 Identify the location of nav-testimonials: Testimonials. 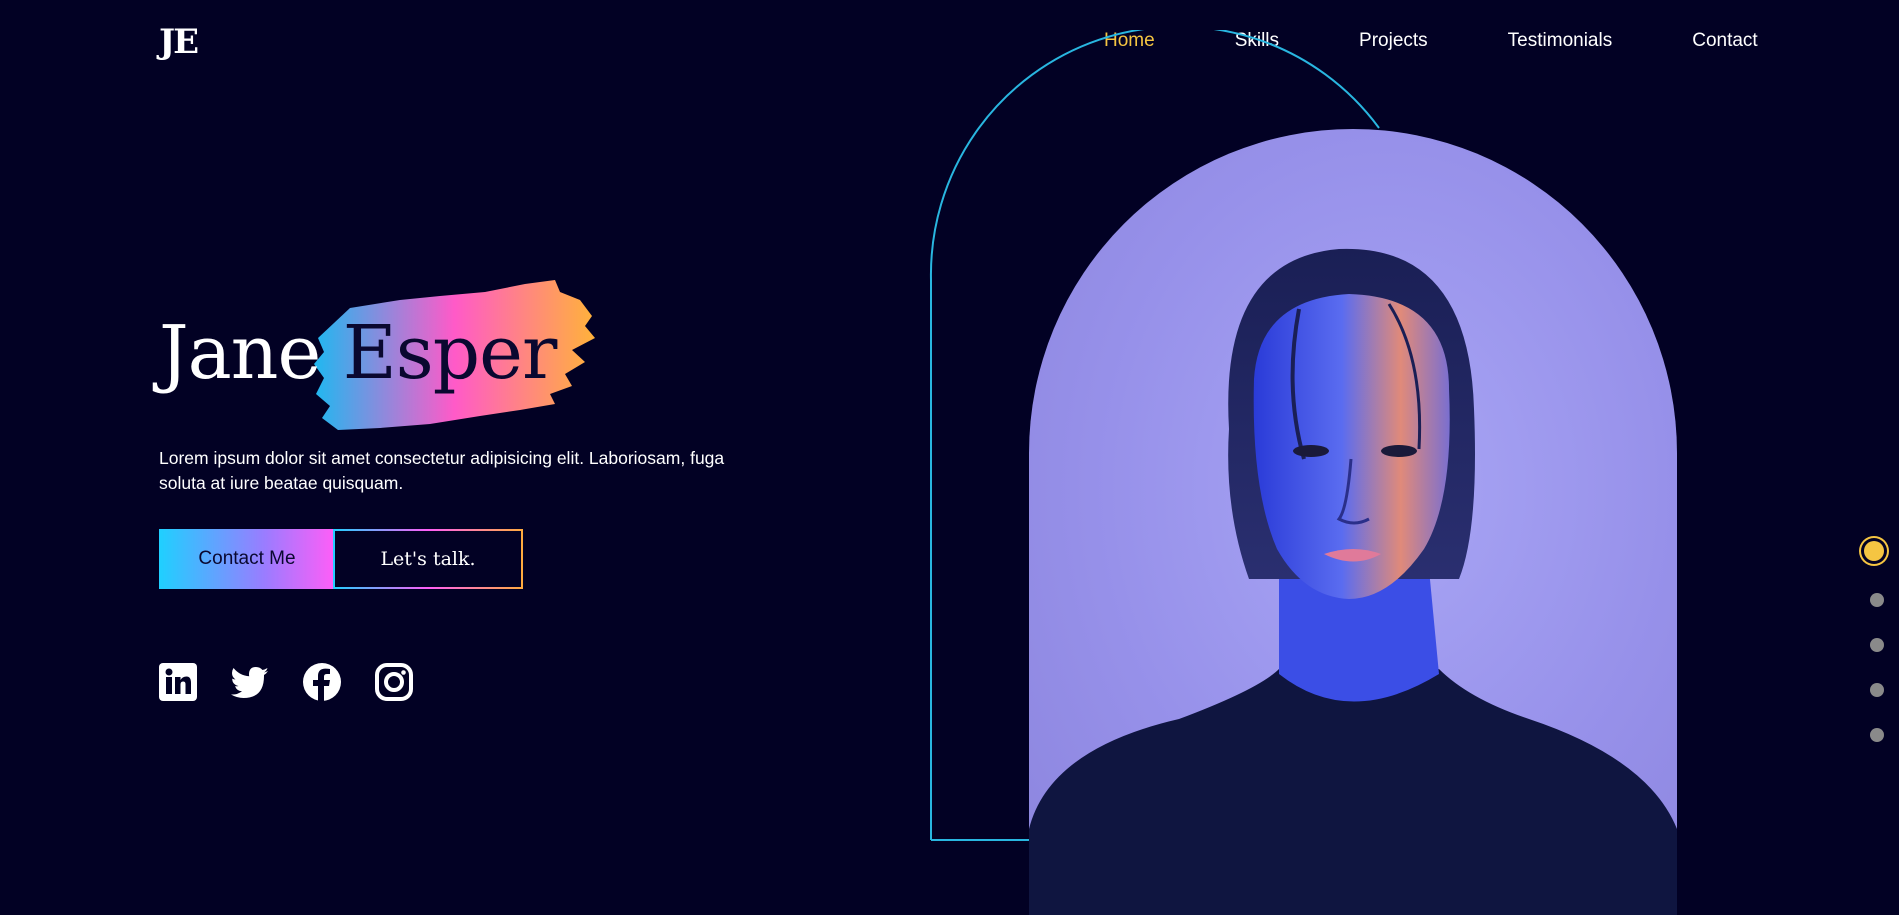
(1560, 41).